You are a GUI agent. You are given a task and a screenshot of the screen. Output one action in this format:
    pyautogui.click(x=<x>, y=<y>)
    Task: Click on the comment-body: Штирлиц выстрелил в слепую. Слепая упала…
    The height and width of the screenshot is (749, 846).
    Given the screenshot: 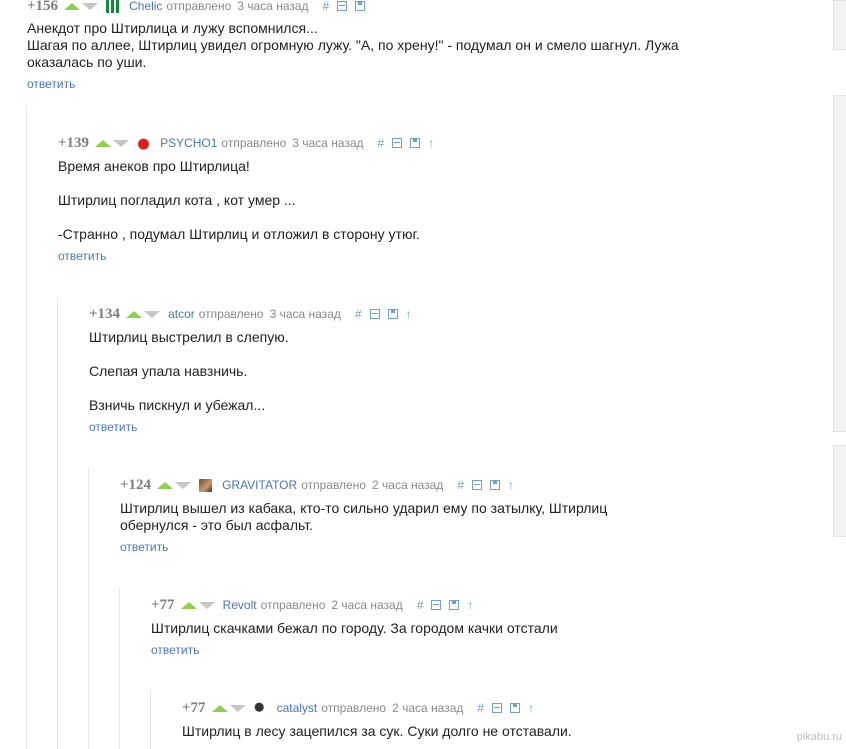 What is the action you would take?
    pyautogui.click(x=444, y=371)
    